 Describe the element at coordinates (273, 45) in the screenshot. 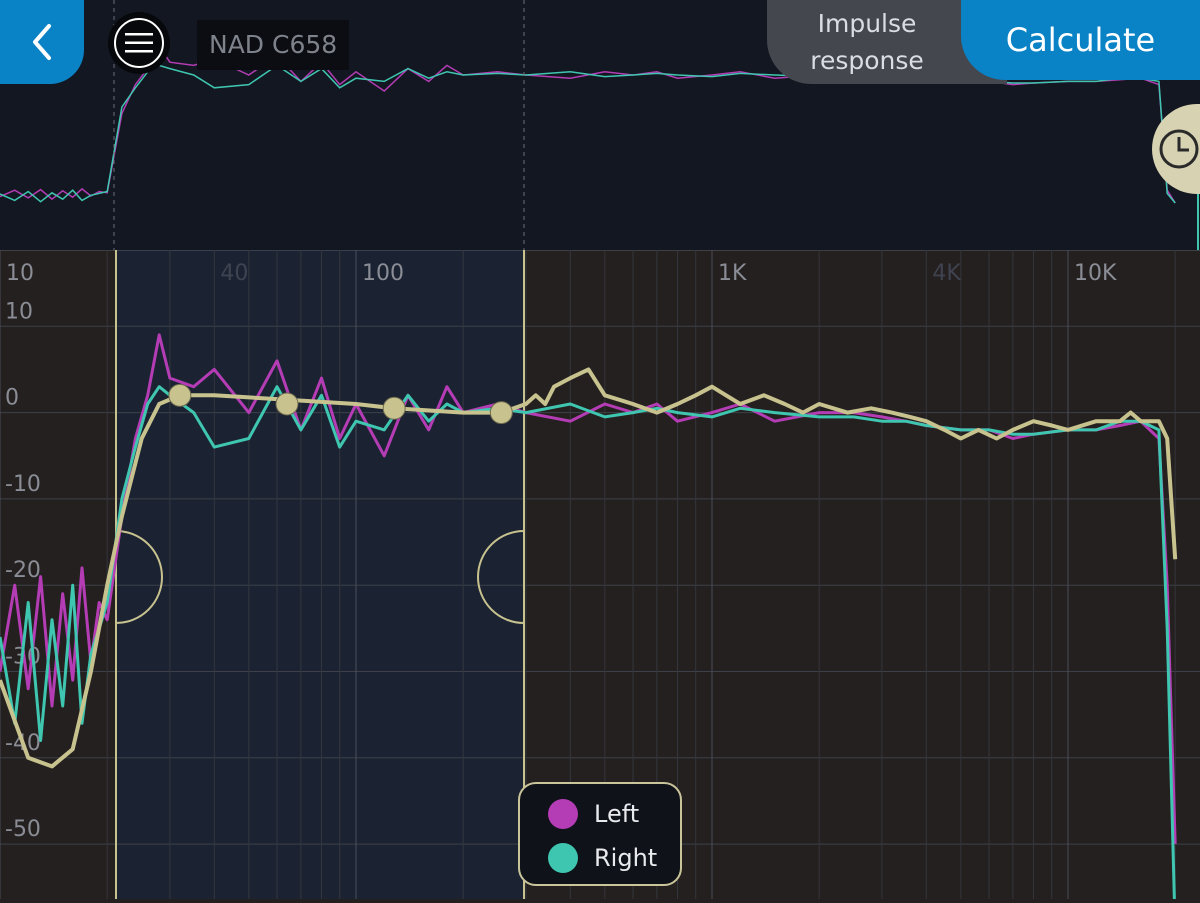

I see `device-name: NAD C658` at that location.